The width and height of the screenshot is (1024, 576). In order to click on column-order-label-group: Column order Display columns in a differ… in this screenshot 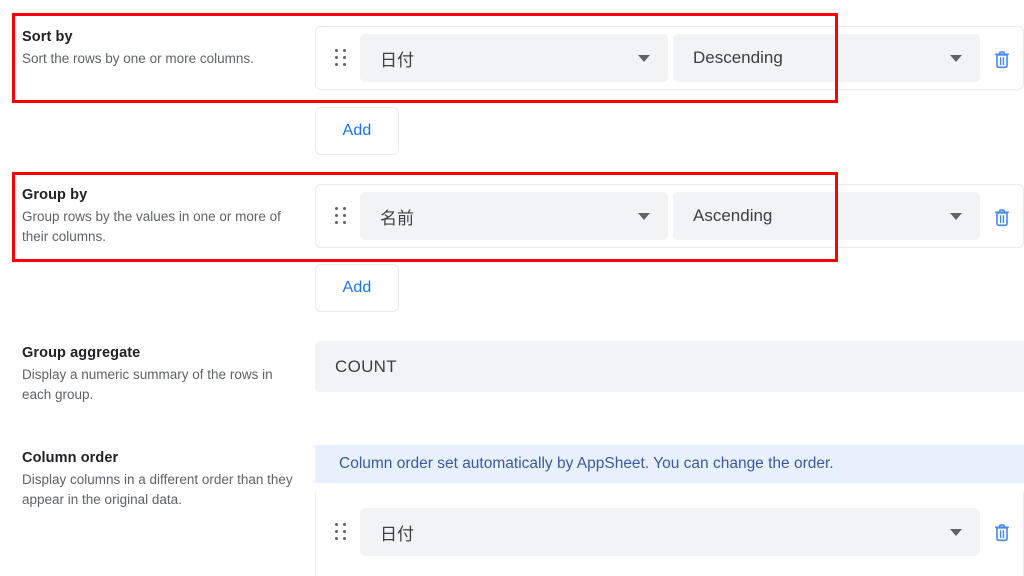, I will do `click(160, 478)`.